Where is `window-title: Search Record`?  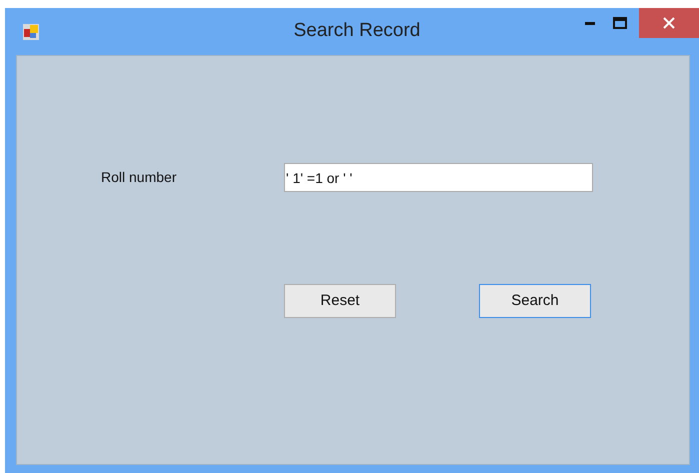
window-title: Search Record is located at coordinates (356, 31).